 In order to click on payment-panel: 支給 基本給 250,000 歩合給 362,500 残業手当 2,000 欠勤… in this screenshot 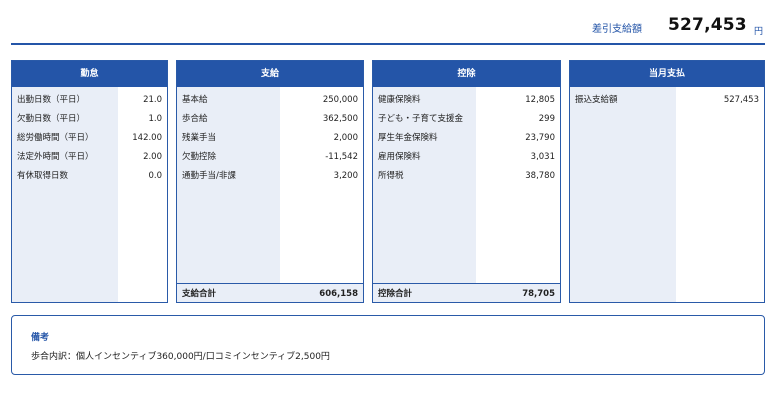, I will do `click(270, 181)`.